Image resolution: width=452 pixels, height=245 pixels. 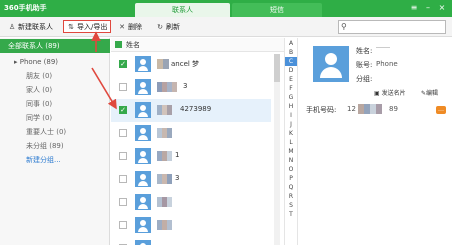 I want to click on refresh-button: ↻ 刷新, so click(x=168, y=27).